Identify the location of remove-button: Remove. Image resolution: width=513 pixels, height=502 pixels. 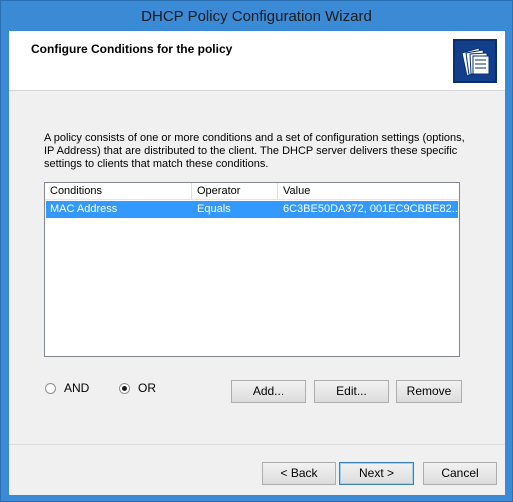
(429, 391).